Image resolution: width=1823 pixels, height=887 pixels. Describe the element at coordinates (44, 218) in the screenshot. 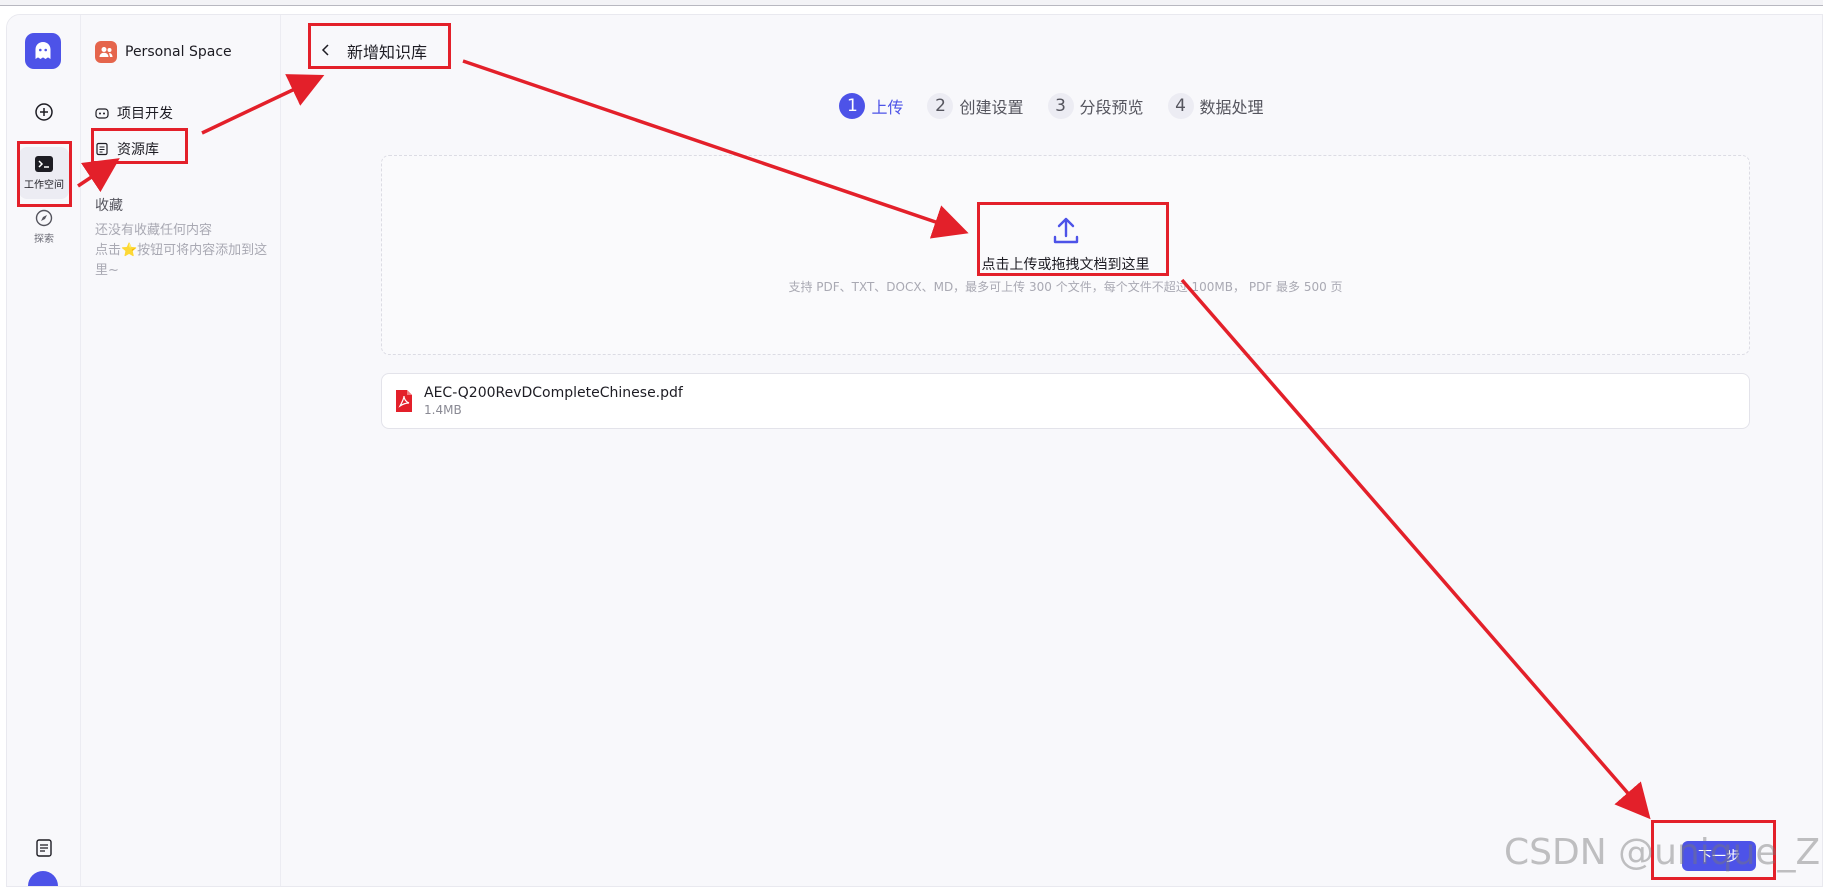

I see `compass-icon` at that location.